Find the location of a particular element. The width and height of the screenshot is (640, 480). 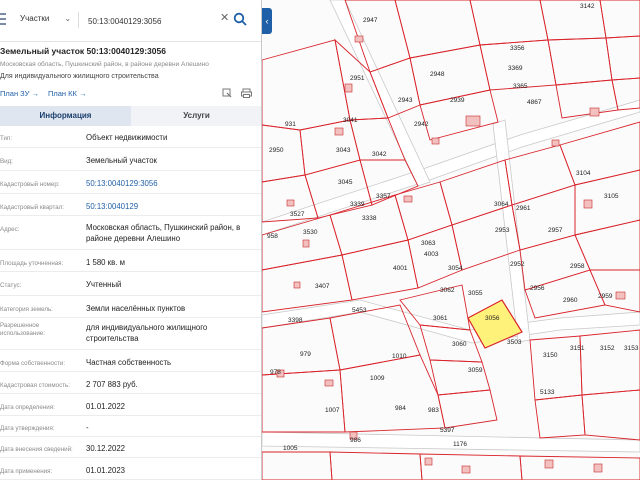

parcel-label: 3530 is located at coordinates (310, 232).